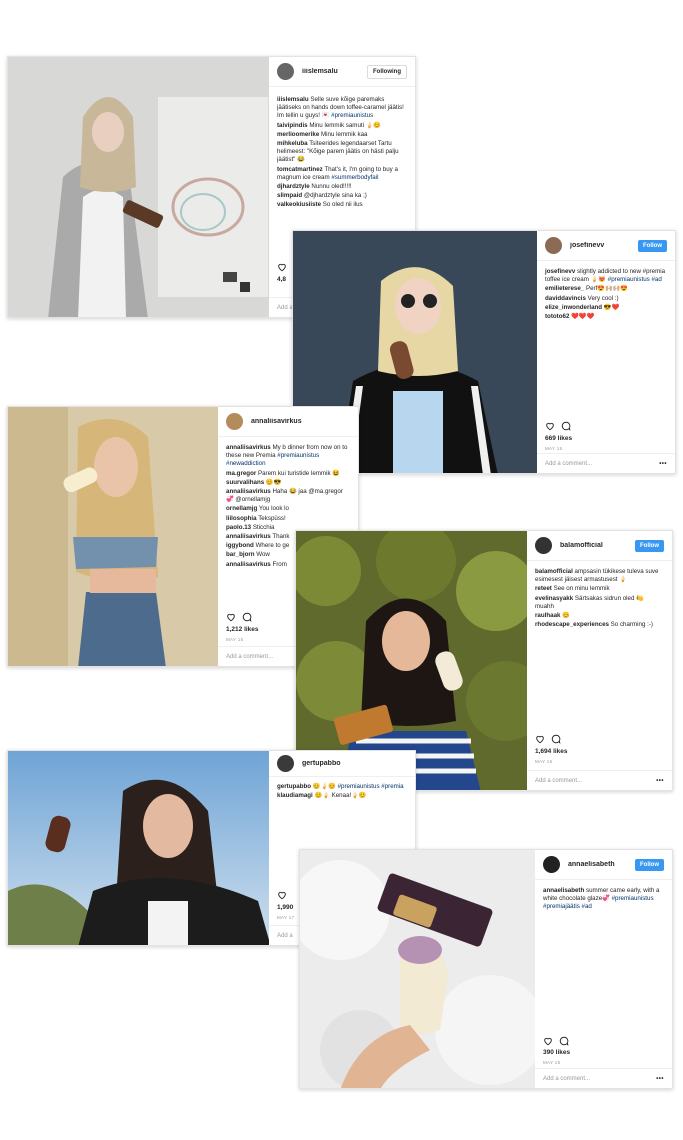 Image resolution: width=683 pixels, height=1140 pixels. I want to click on comment: gertupabbo 😊🍦😊 #premiaunistus #premia, so click(342, 787).